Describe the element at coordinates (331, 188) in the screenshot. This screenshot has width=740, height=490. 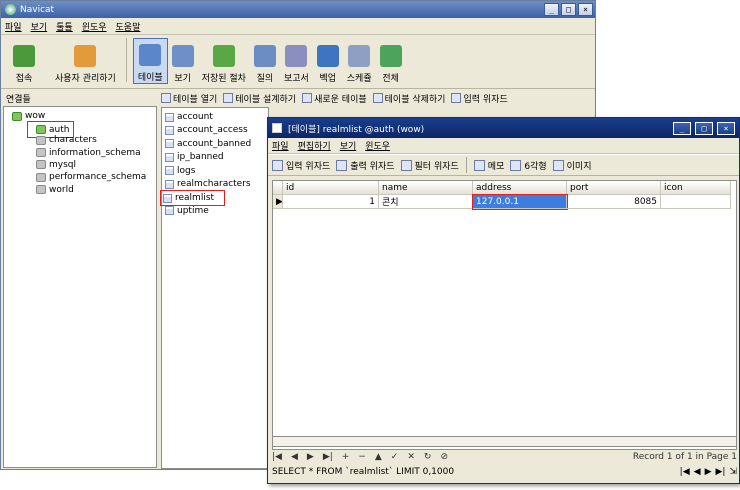
I see `column-header-id: id` at that location.